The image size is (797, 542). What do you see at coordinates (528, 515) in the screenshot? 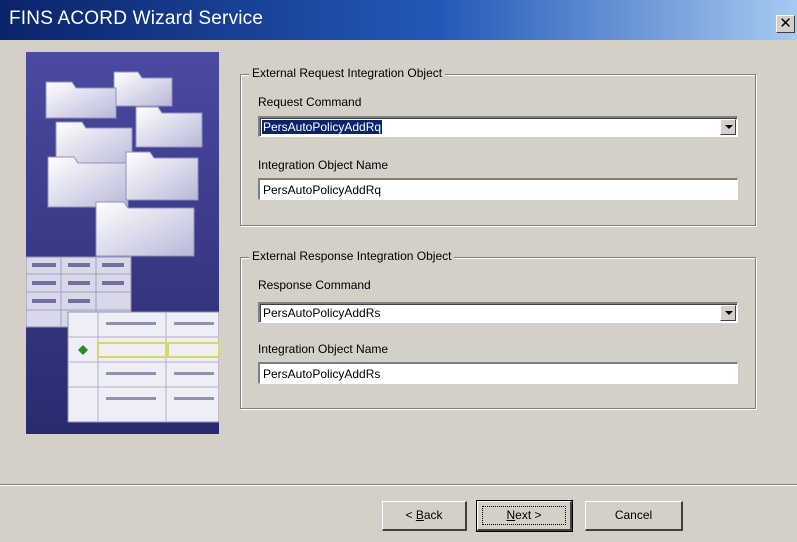
I see `next-button-rest: ext >` at bounding box center [528, 515].